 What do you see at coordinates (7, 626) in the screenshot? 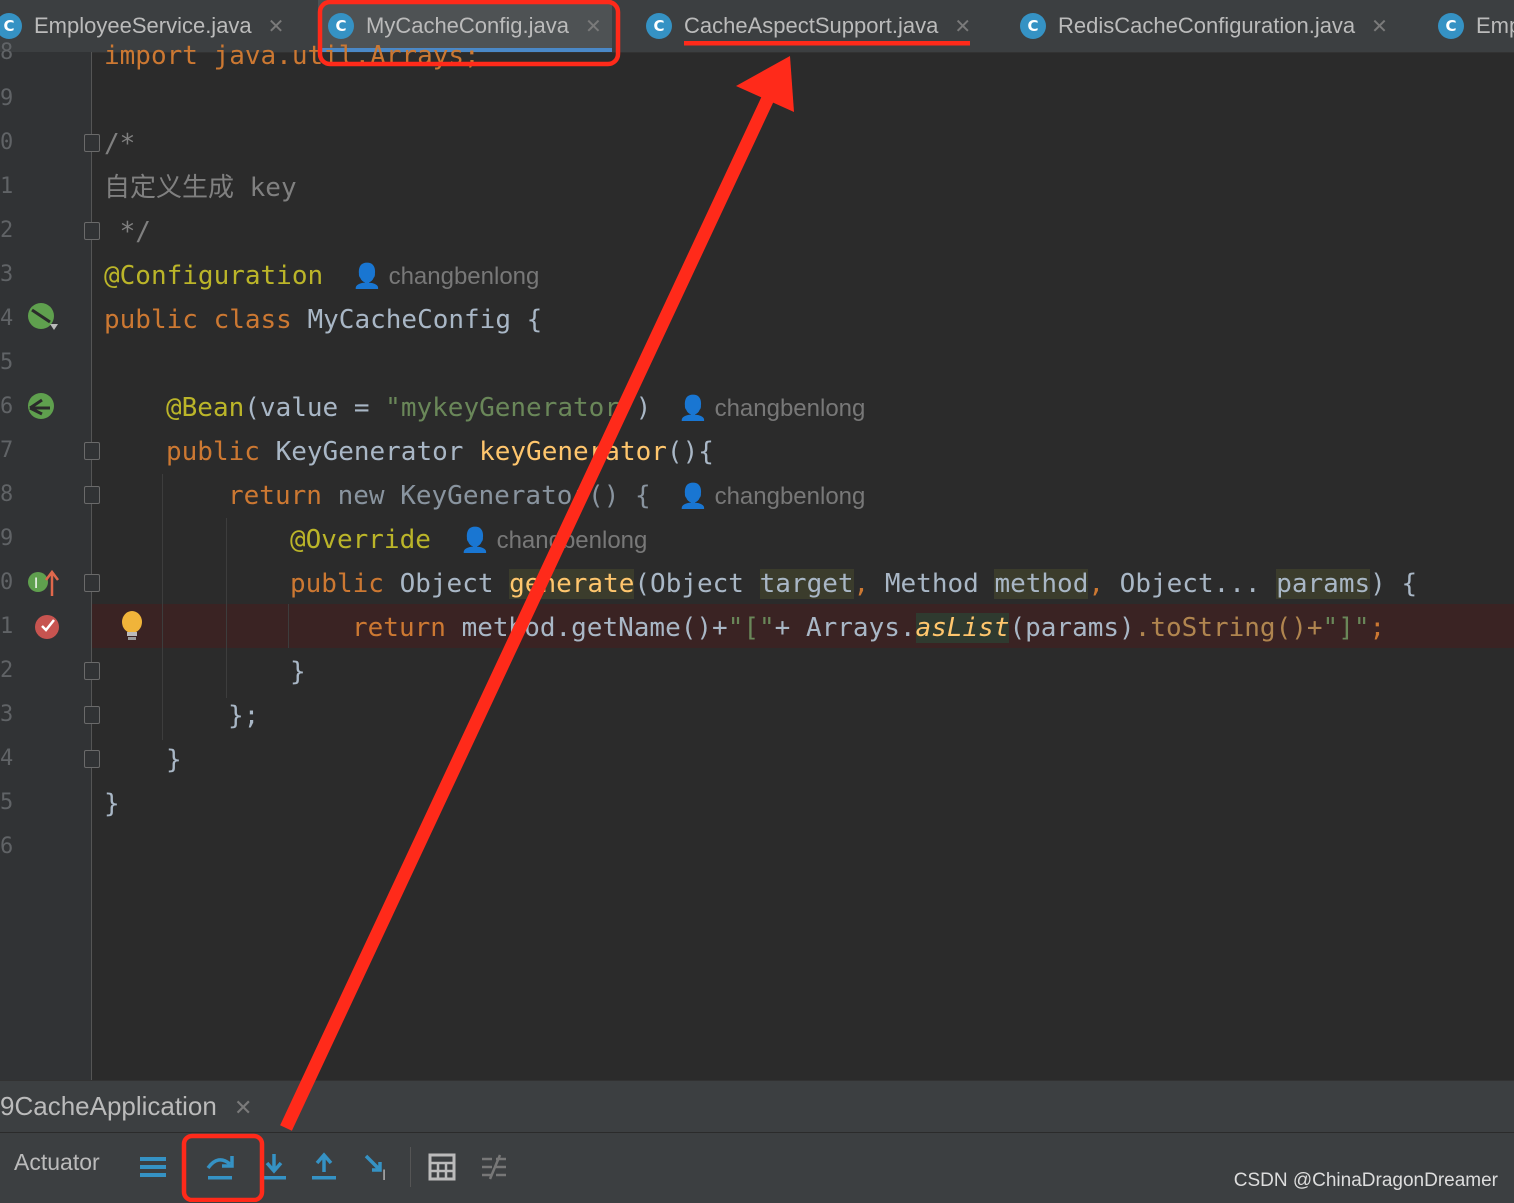
I see `line-number: 1` at bounding box center [7, 626].